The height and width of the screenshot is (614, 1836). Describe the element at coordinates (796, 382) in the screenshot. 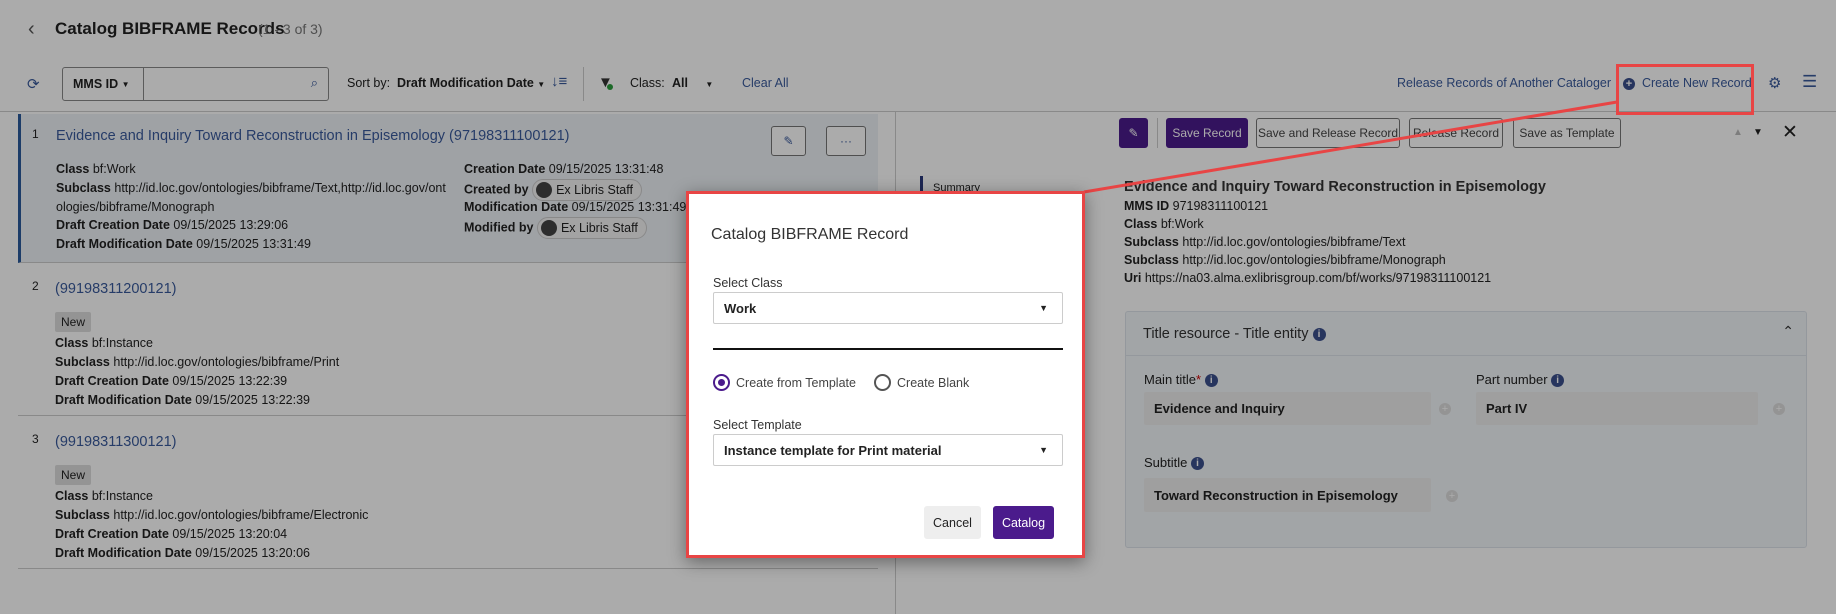

I see `radio-label: Create from Template` at that location.